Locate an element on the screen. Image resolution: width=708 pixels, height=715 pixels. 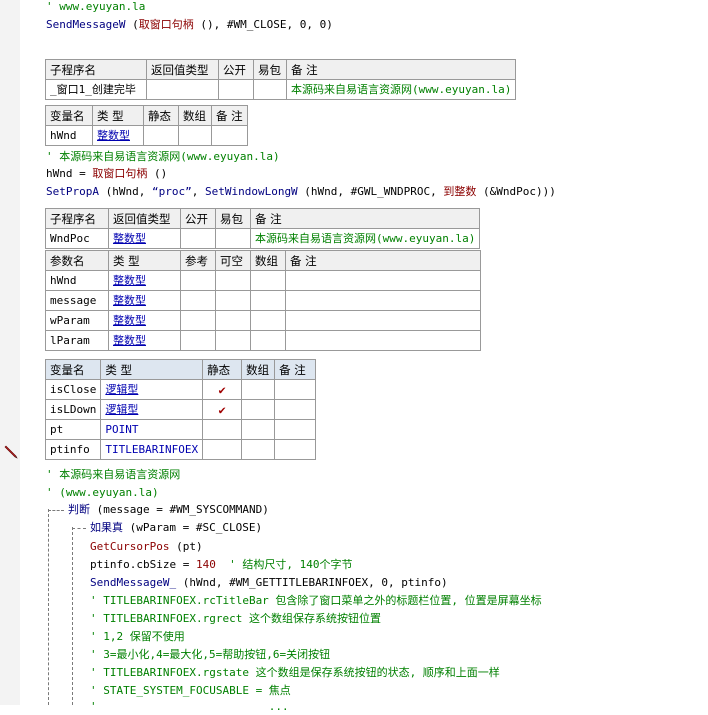
function-name: GetCursorPos is located at coordinates (130, 546).